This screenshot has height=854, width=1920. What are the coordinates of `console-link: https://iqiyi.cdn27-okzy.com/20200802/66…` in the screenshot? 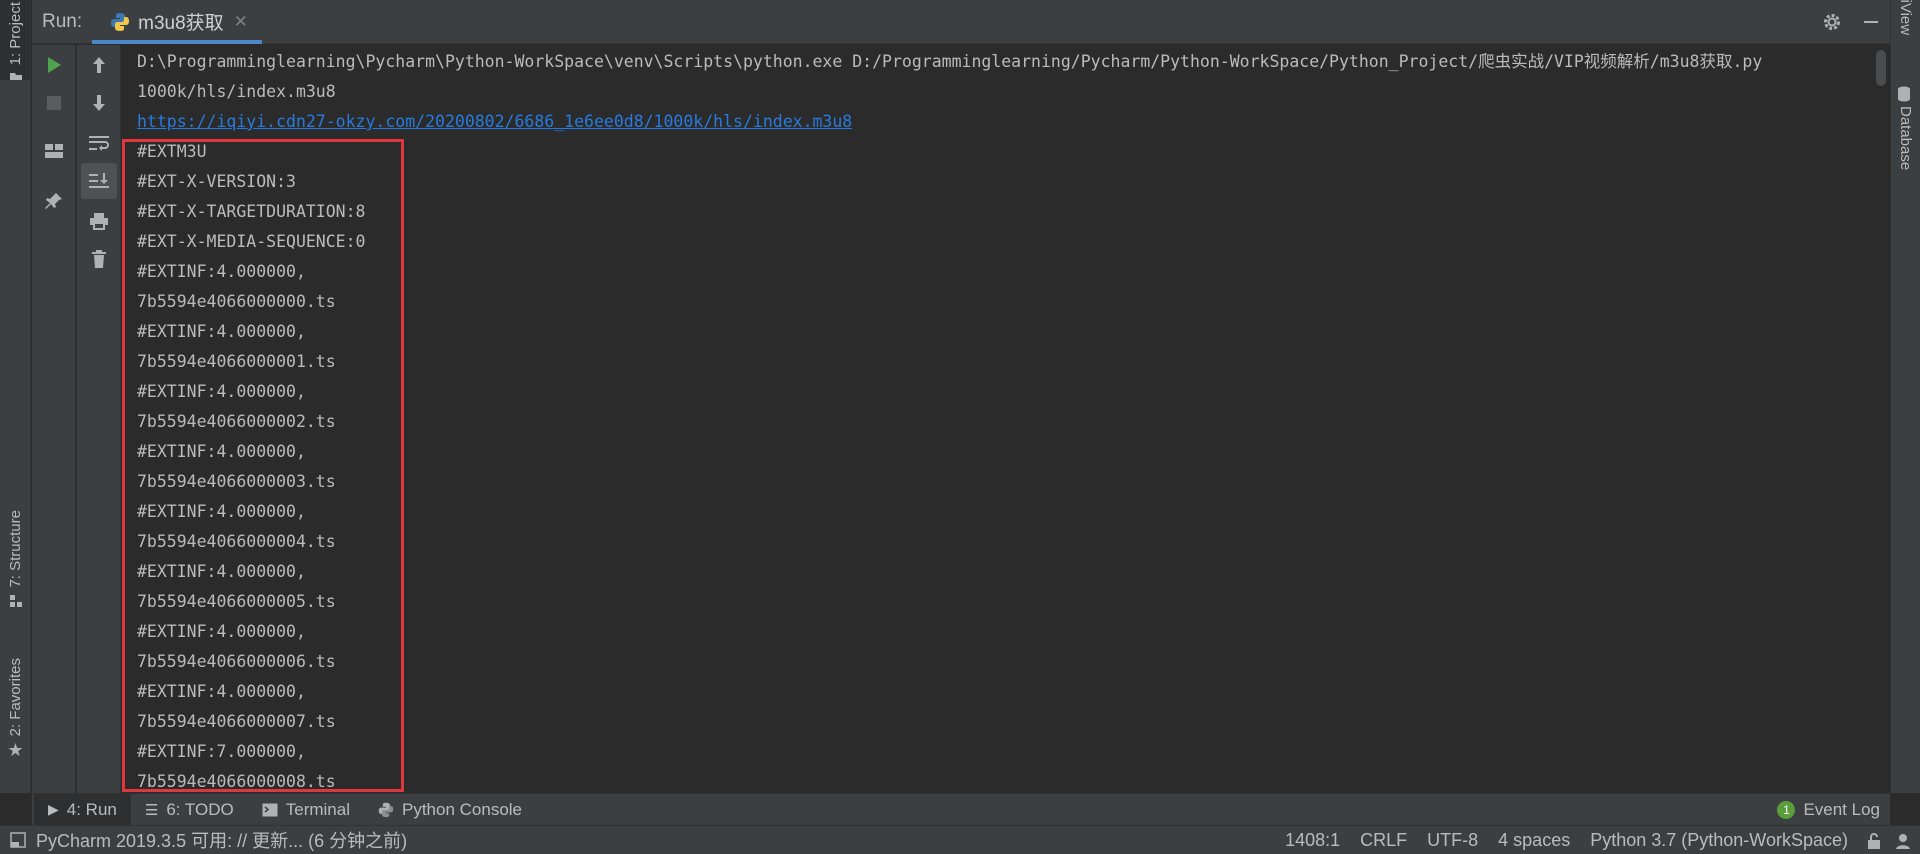 It's located at (494, 121).